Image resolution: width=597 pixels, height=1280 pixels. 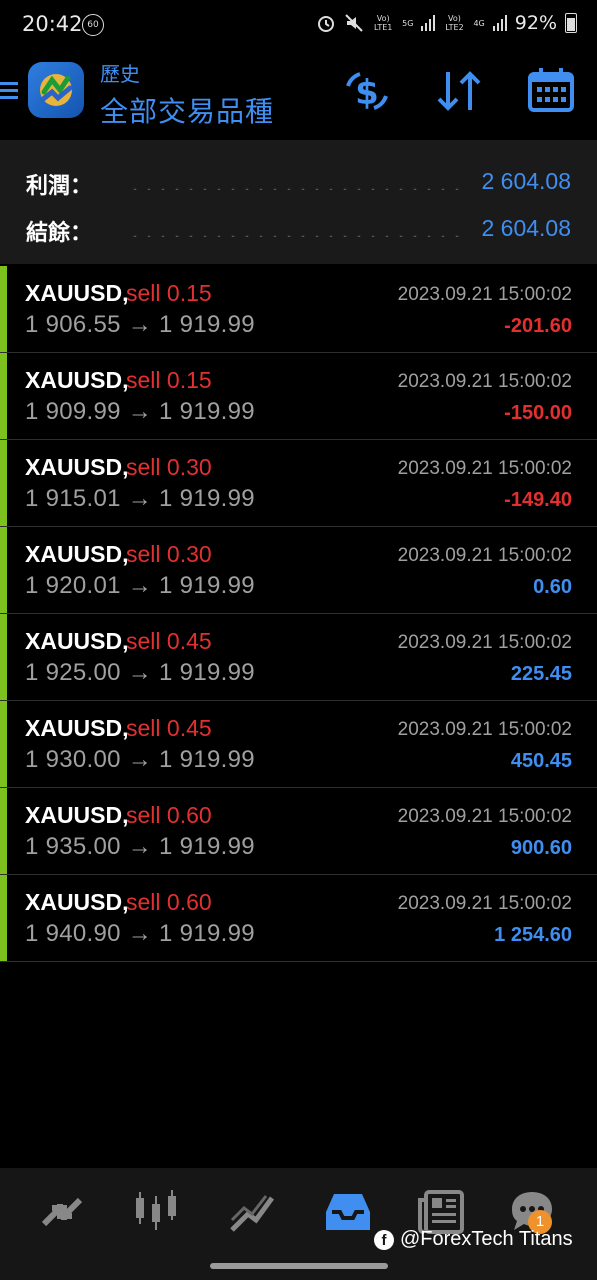 What do you see at coordinates (299, 1266) in the screenshot?
I see `home-indicator` at bounding box center [299, 1266].